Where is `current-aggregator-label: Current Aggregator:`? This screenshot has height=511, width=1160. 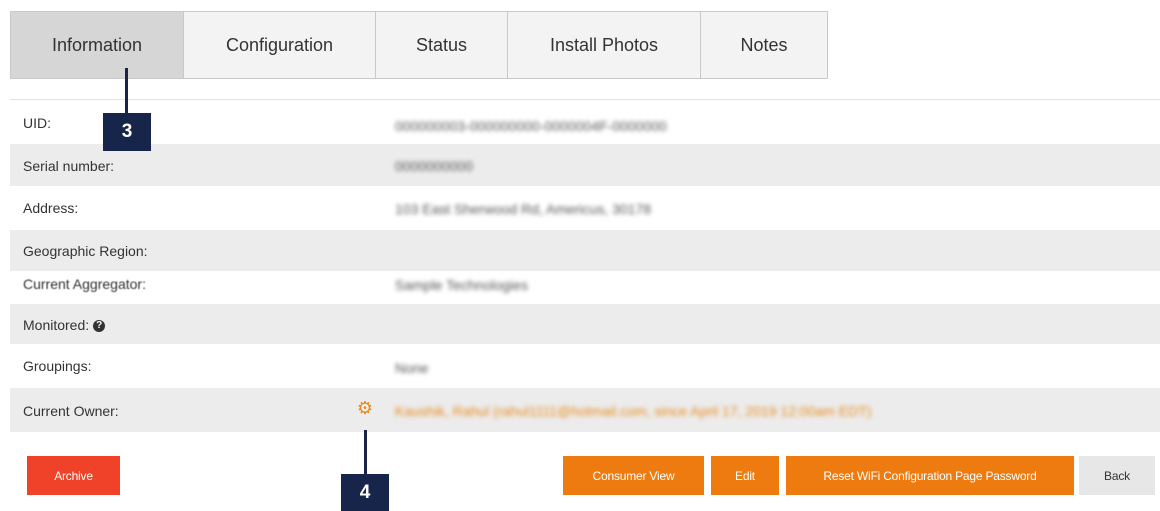
current-aggregator-label: Current Aggregator: is located at coordinates (84, 284).